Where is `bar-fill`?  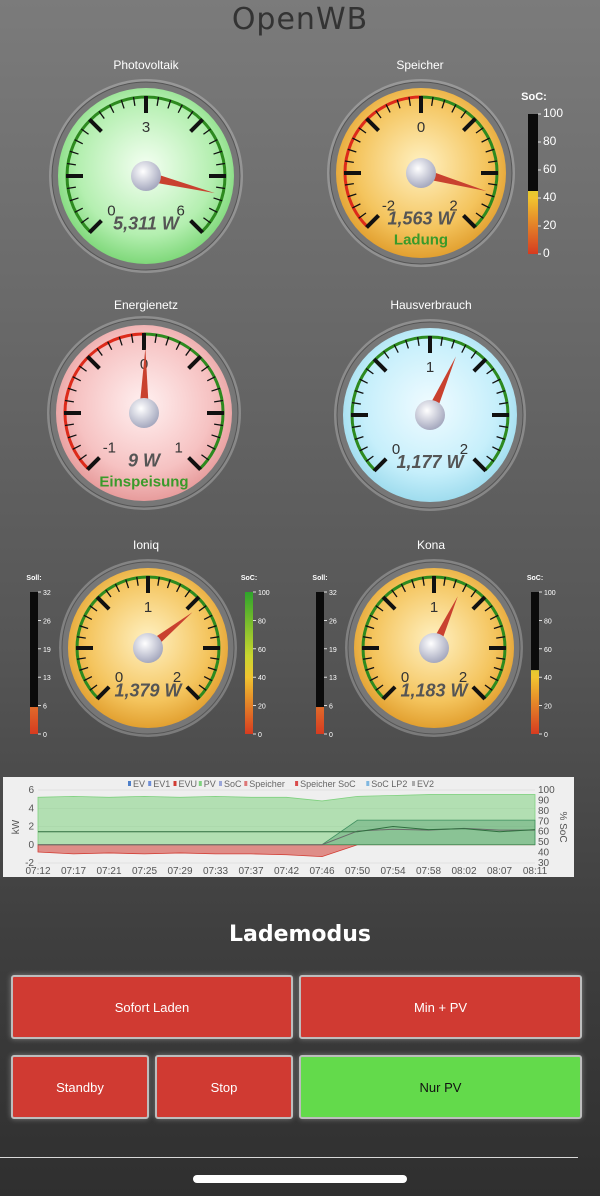 bar-fill is located at coordinates (533, 222).